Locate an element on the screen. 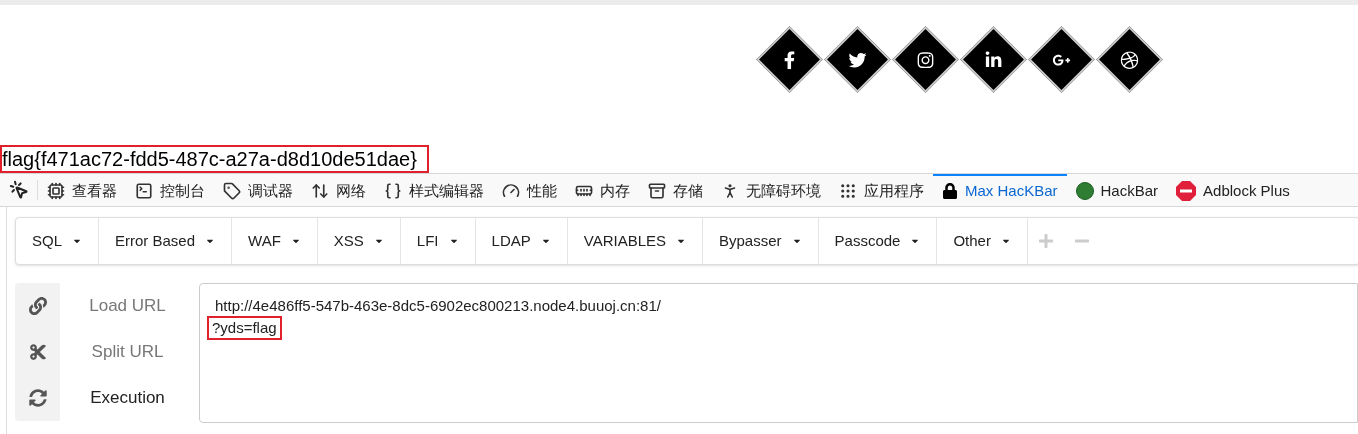  cabinet-icon is located at coordinates (657, 191).